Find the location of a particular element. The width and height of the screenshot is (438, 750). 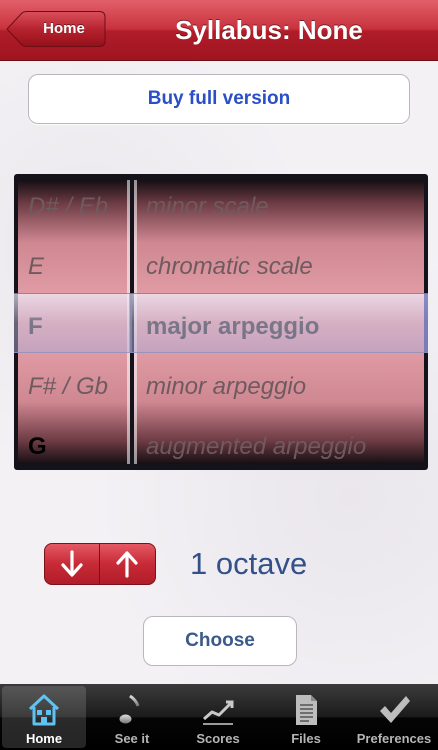

tab-home: Home is located at coordinates (44, 717).